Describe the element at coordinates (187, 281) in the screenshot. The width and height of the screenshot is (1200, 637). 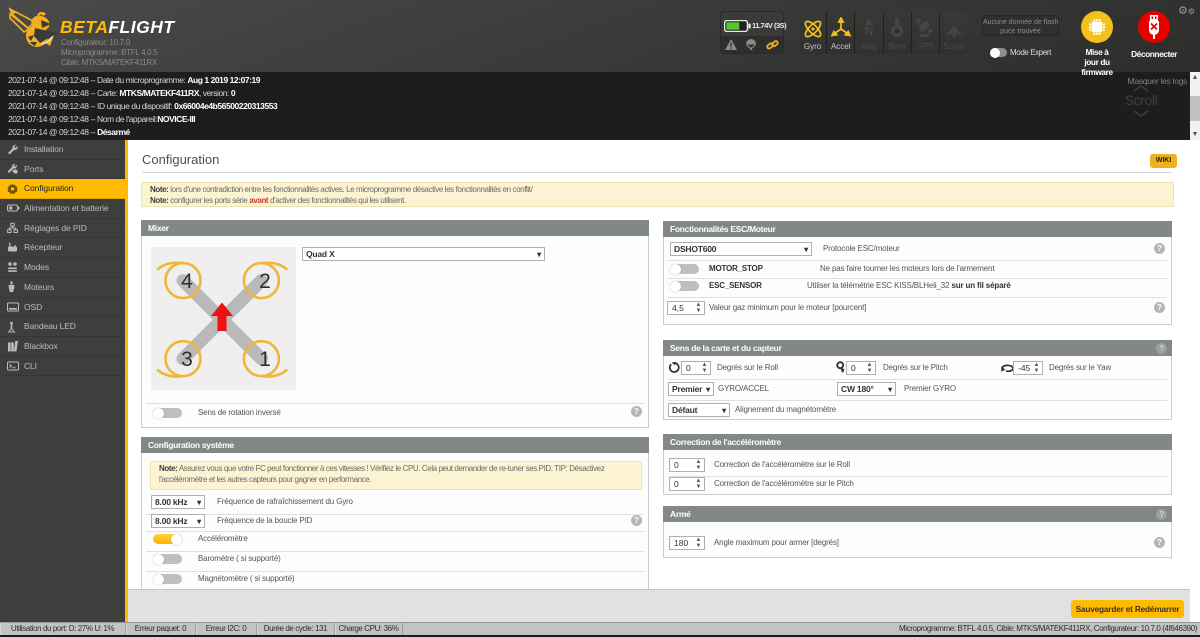
I see `svg-text: 4` at that location.